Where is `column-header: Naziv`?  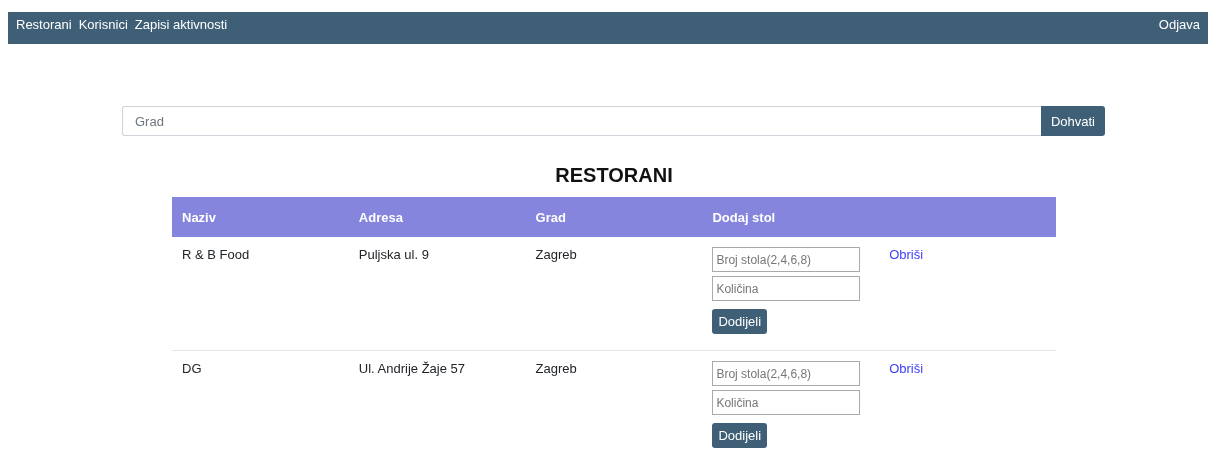 column-header: Naziv is located at coordinates (199, 217).